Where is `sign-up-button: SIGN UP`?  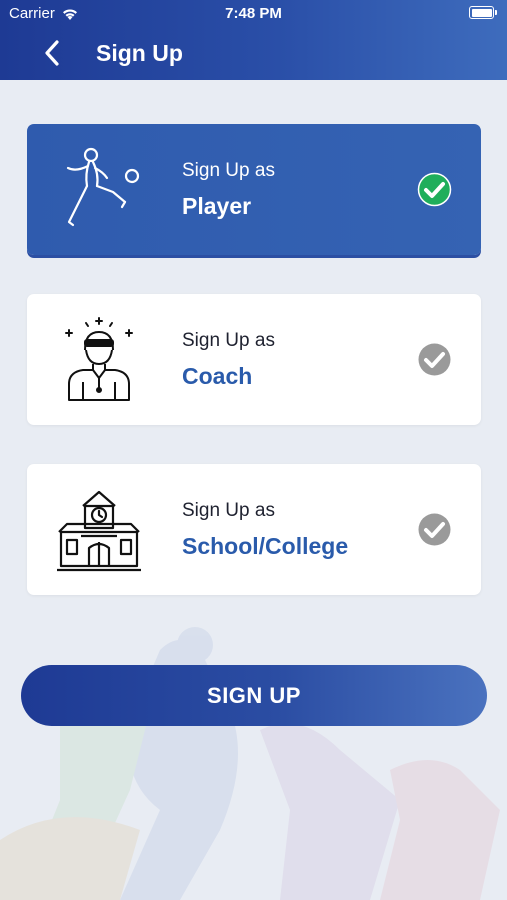 sign-up-button: SIGN UP is located at coordinates (254, 695).